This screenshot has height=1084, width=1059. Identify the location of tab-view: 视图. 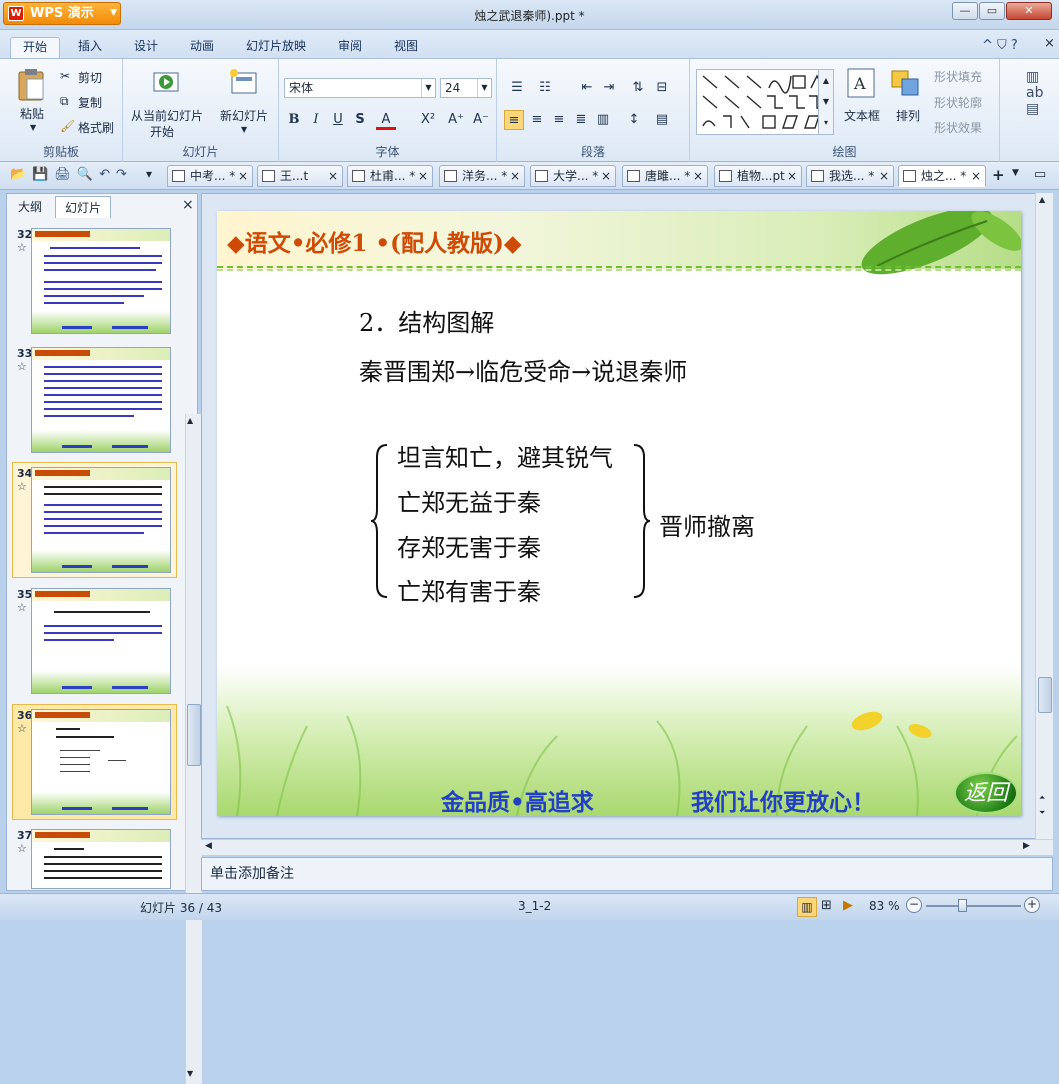
(406, 47).